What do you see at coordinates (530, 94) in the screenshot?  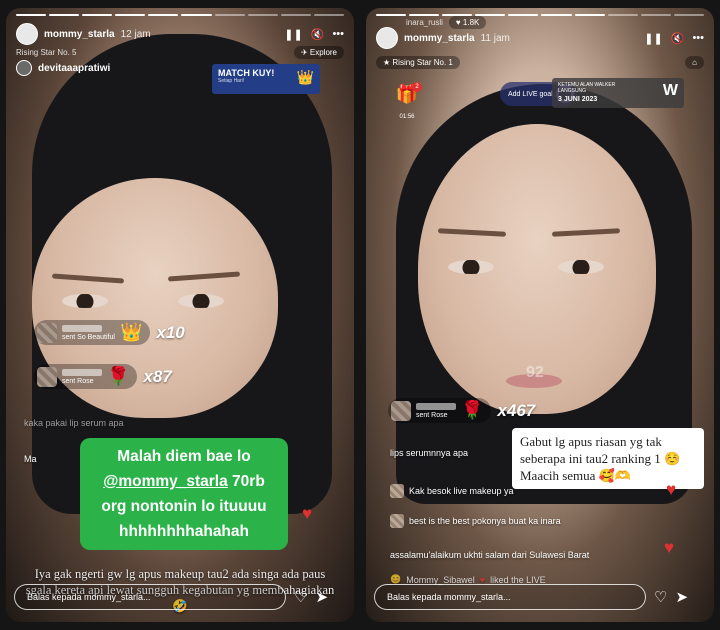 I see `live-goal-label: Add LIVE goal` at bounding box center [530, 94].